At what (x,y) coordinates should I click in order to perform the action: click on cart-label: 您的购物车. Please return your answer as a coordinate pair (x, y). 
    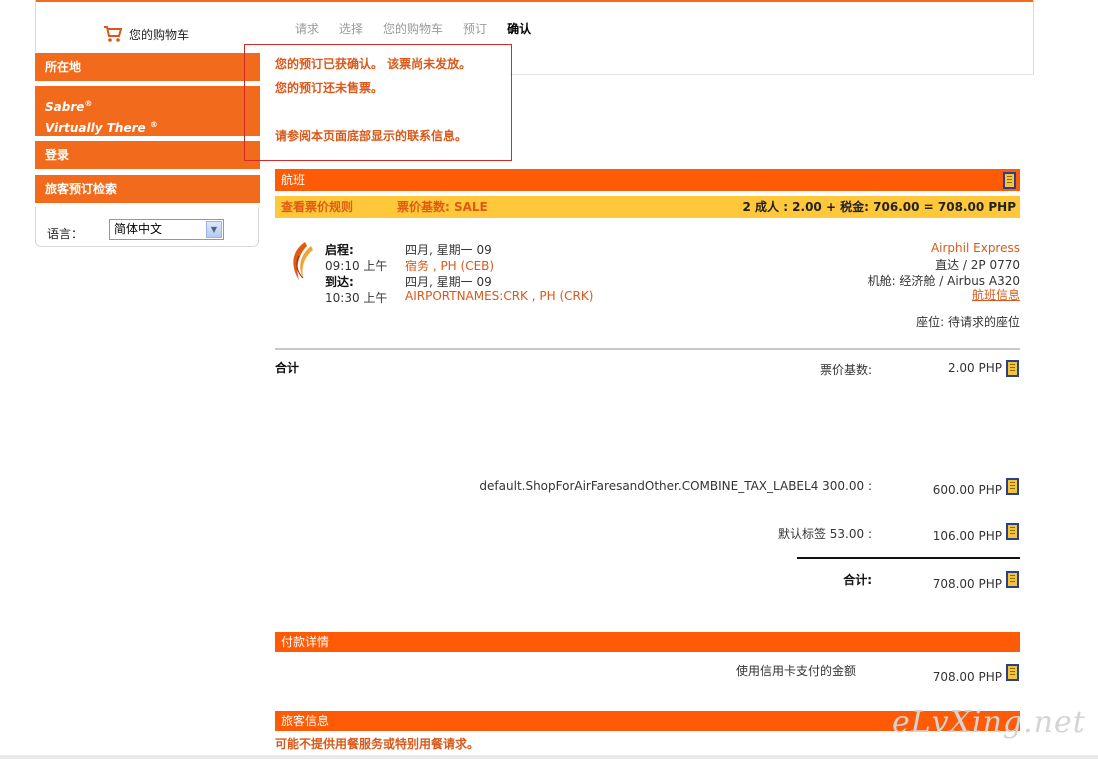
    Looking at the image, I should click on (159, 34).